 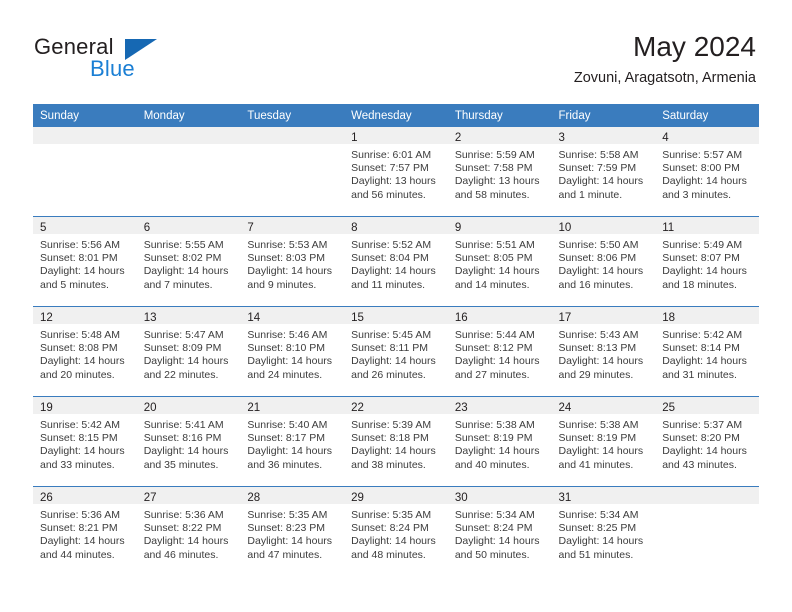 I want to click on sunset-text: Sunset: 8:20 PM, so click(x=701, y=438).